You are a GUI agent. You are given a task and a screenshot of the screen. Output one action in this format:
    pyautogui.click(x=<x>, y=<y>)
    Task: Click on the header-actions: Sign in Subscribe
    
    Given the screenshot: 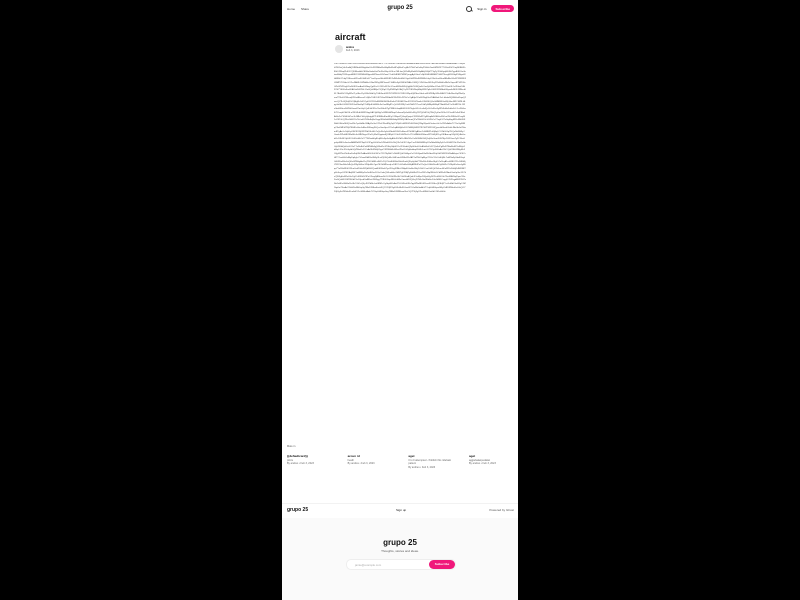 What is the action you would take?
    pyautogui.click(x=490, y=8)
    